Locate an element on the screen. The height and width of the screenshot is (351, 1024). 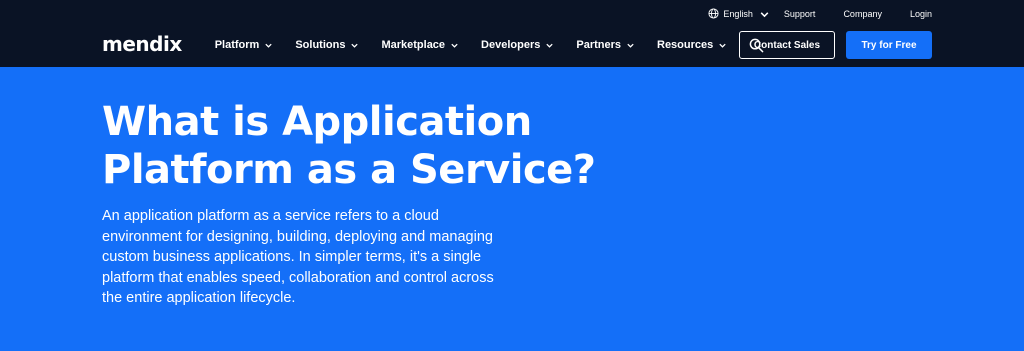
nav-item-label: Solutions is located at coordinates (320, 45).